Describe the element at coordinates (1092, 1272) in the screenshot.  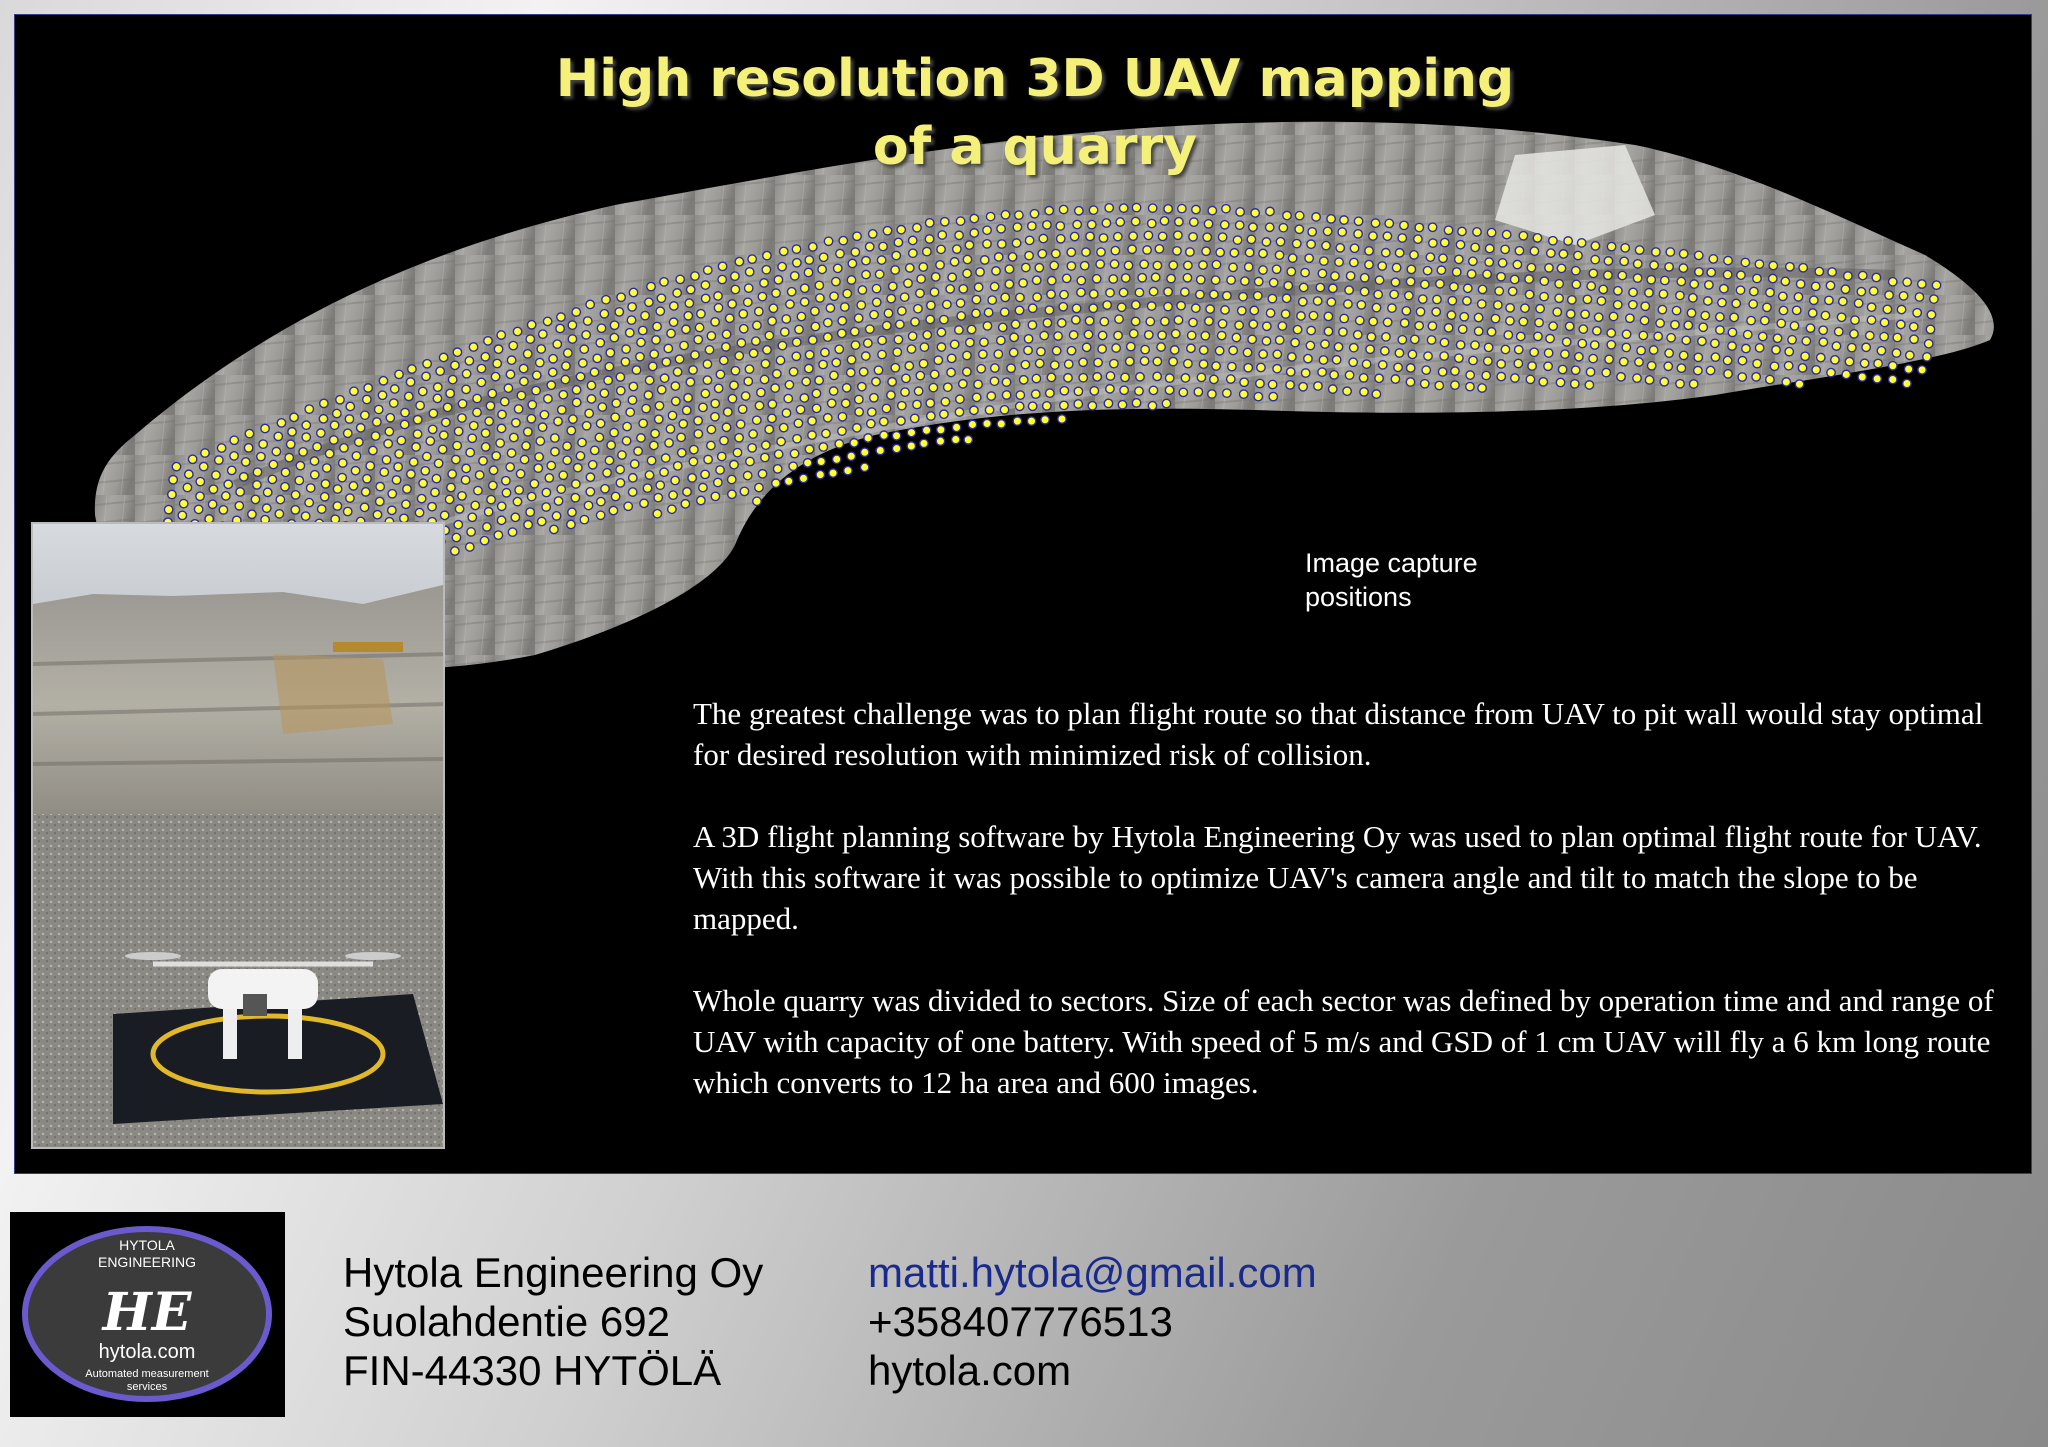
I see `email-link: matti.hytola@gmail.com` at that location.